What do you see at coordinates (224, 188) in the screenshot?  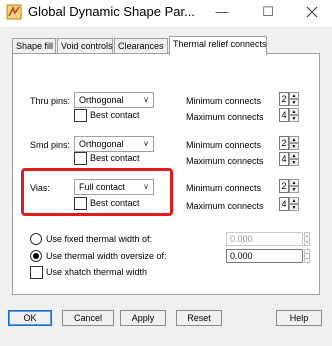 I see `vias-min-label: Minimum connects` at bounding box center [224, 188].